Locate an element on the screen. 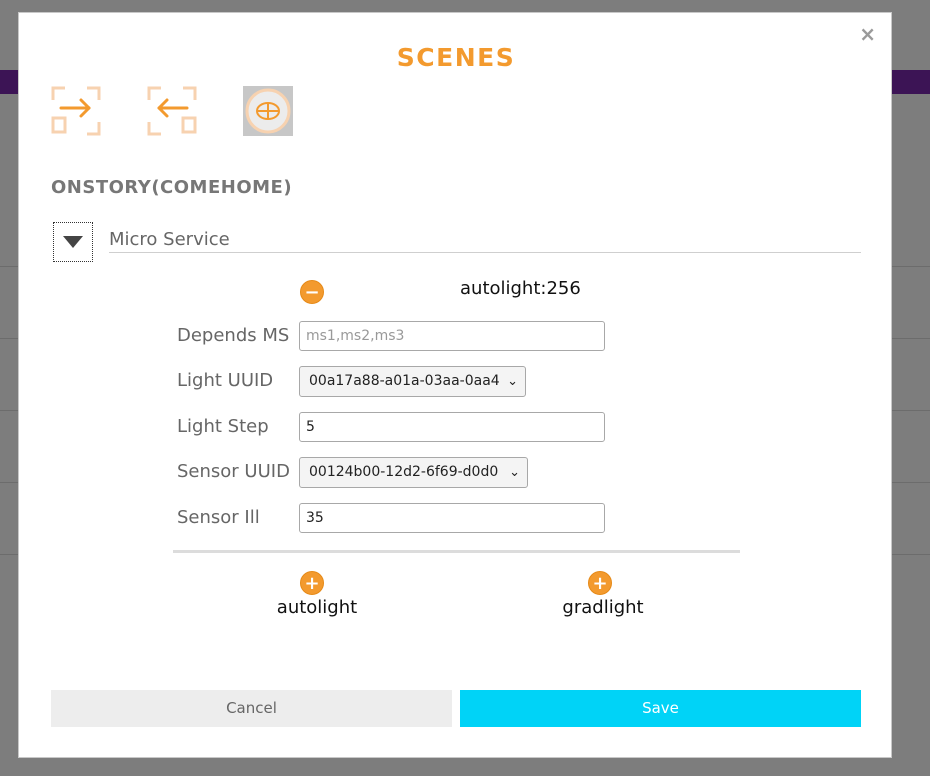  section-divider is located at coordinates (456, 551).